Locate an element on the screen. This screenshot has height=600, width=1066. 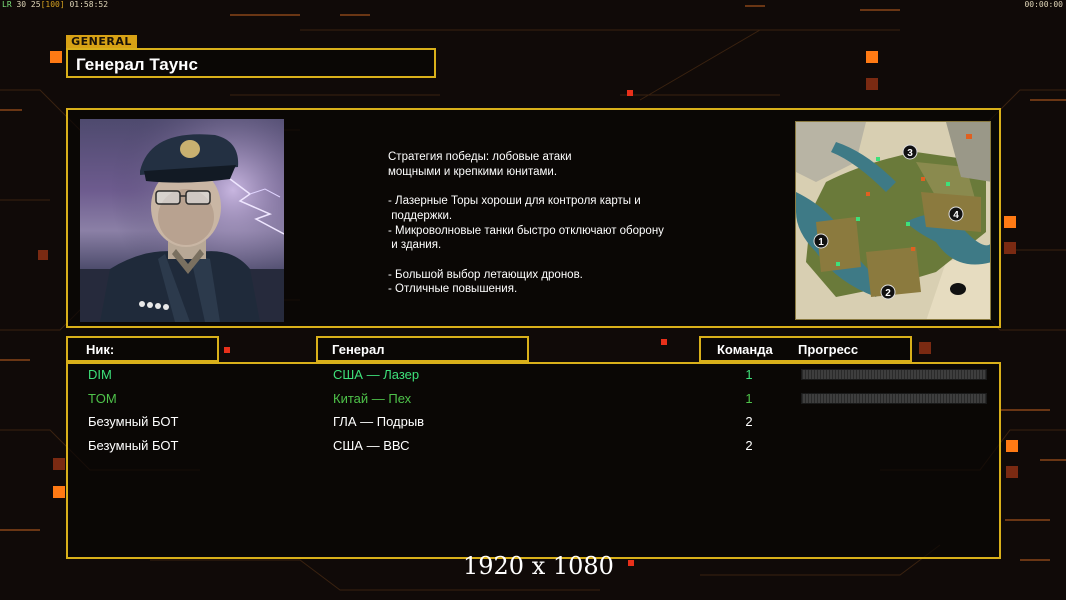
map-slot-label: 3 is located at coordinates (910, 153).